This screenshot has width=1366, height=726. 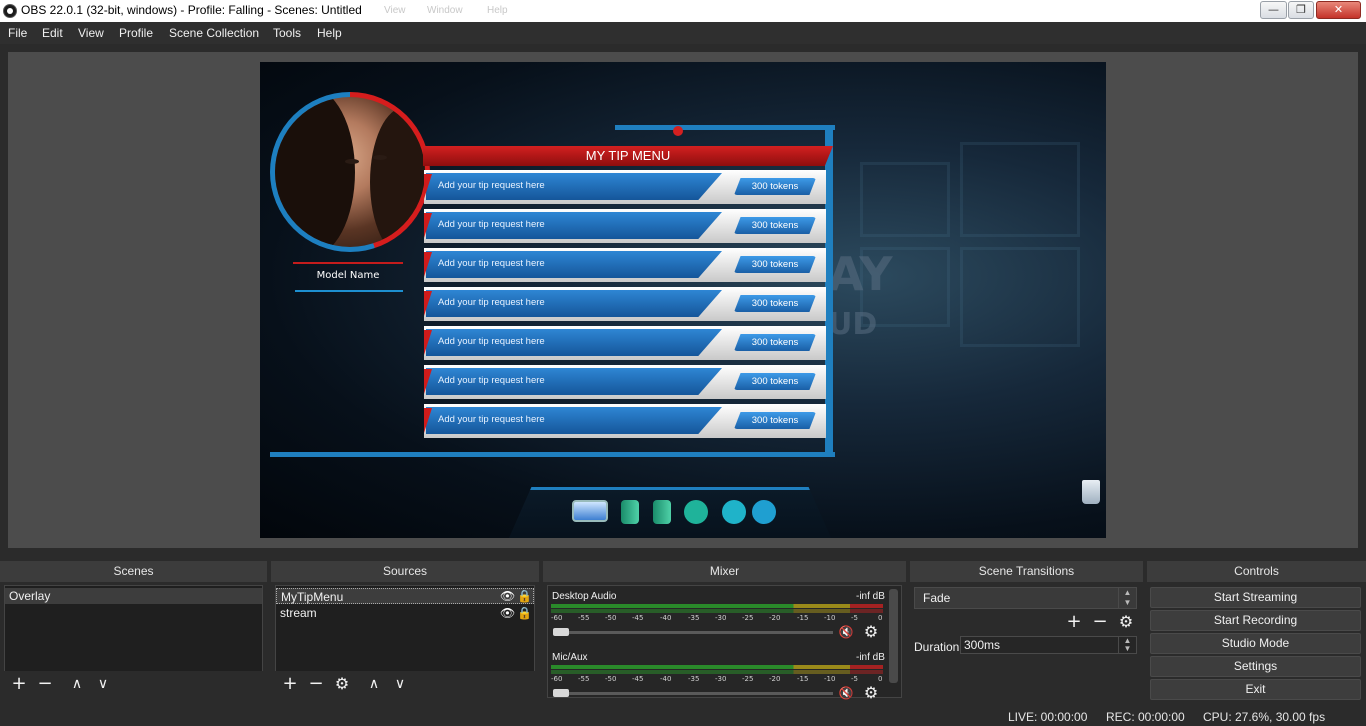 I want to click on source-properties-gear-icon: ⚙, so click(x=342, y=684).